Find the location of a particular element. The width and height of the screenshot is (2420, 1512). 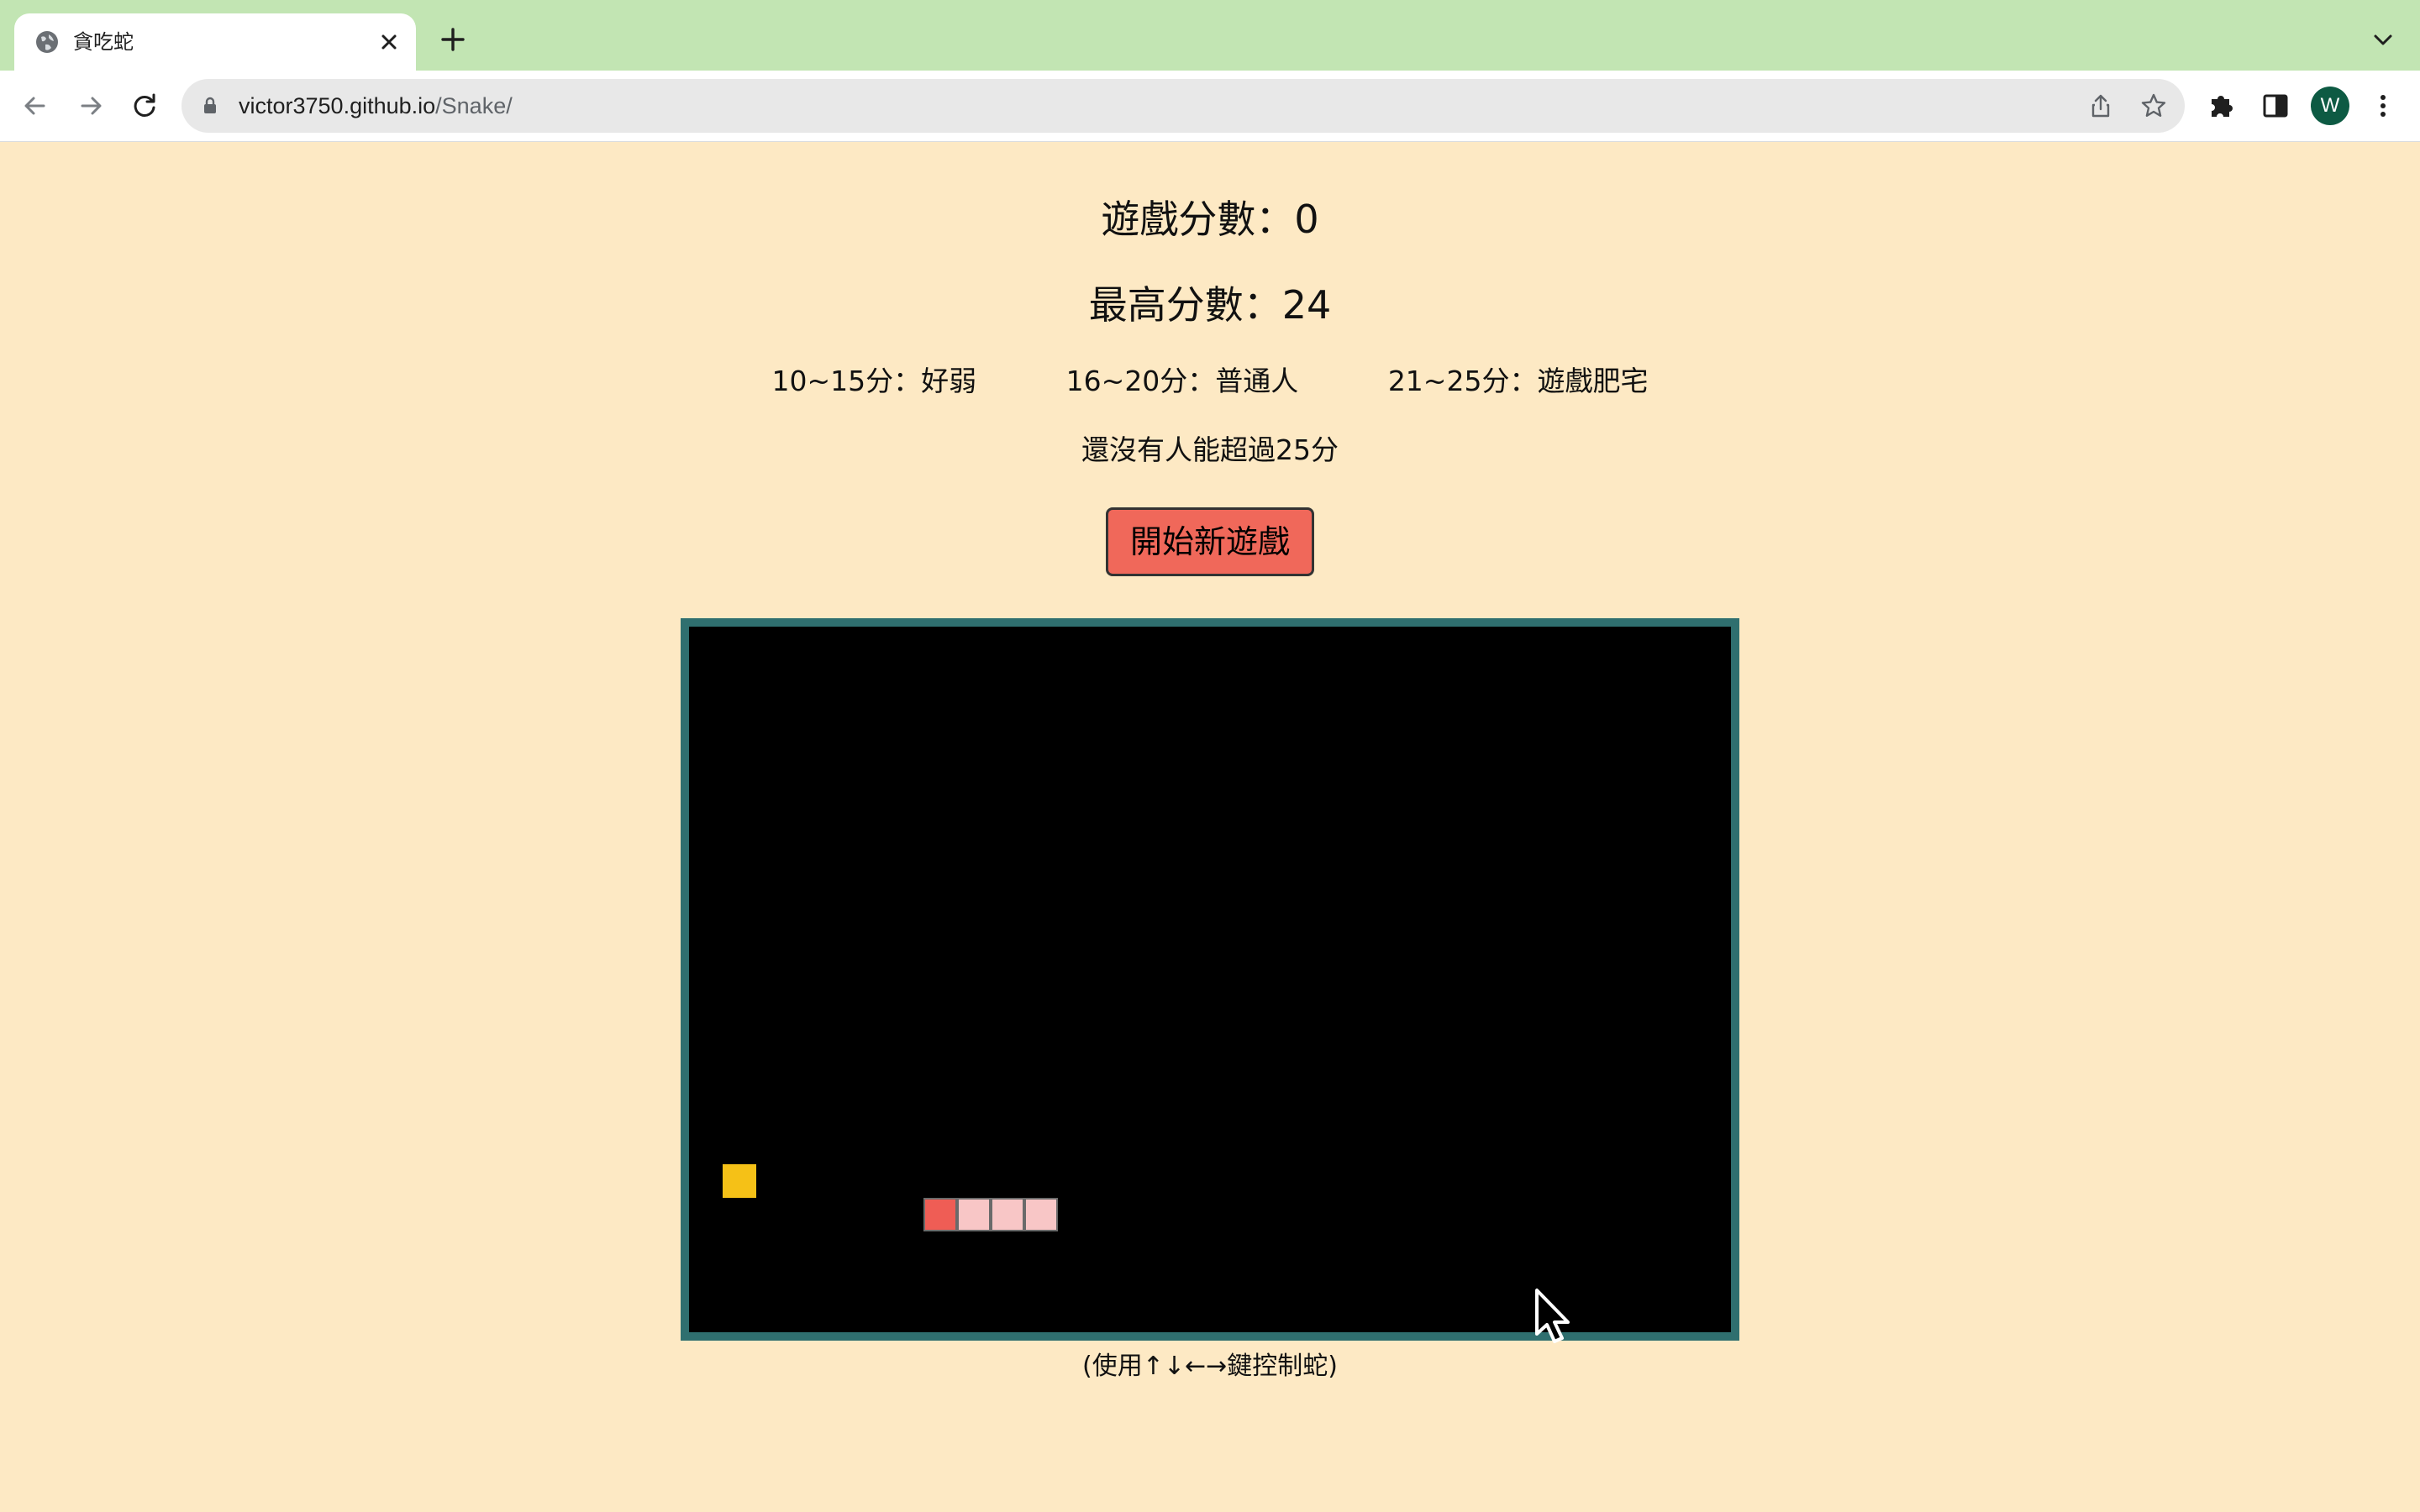

share-icon is located at coordinates (2100, 105).